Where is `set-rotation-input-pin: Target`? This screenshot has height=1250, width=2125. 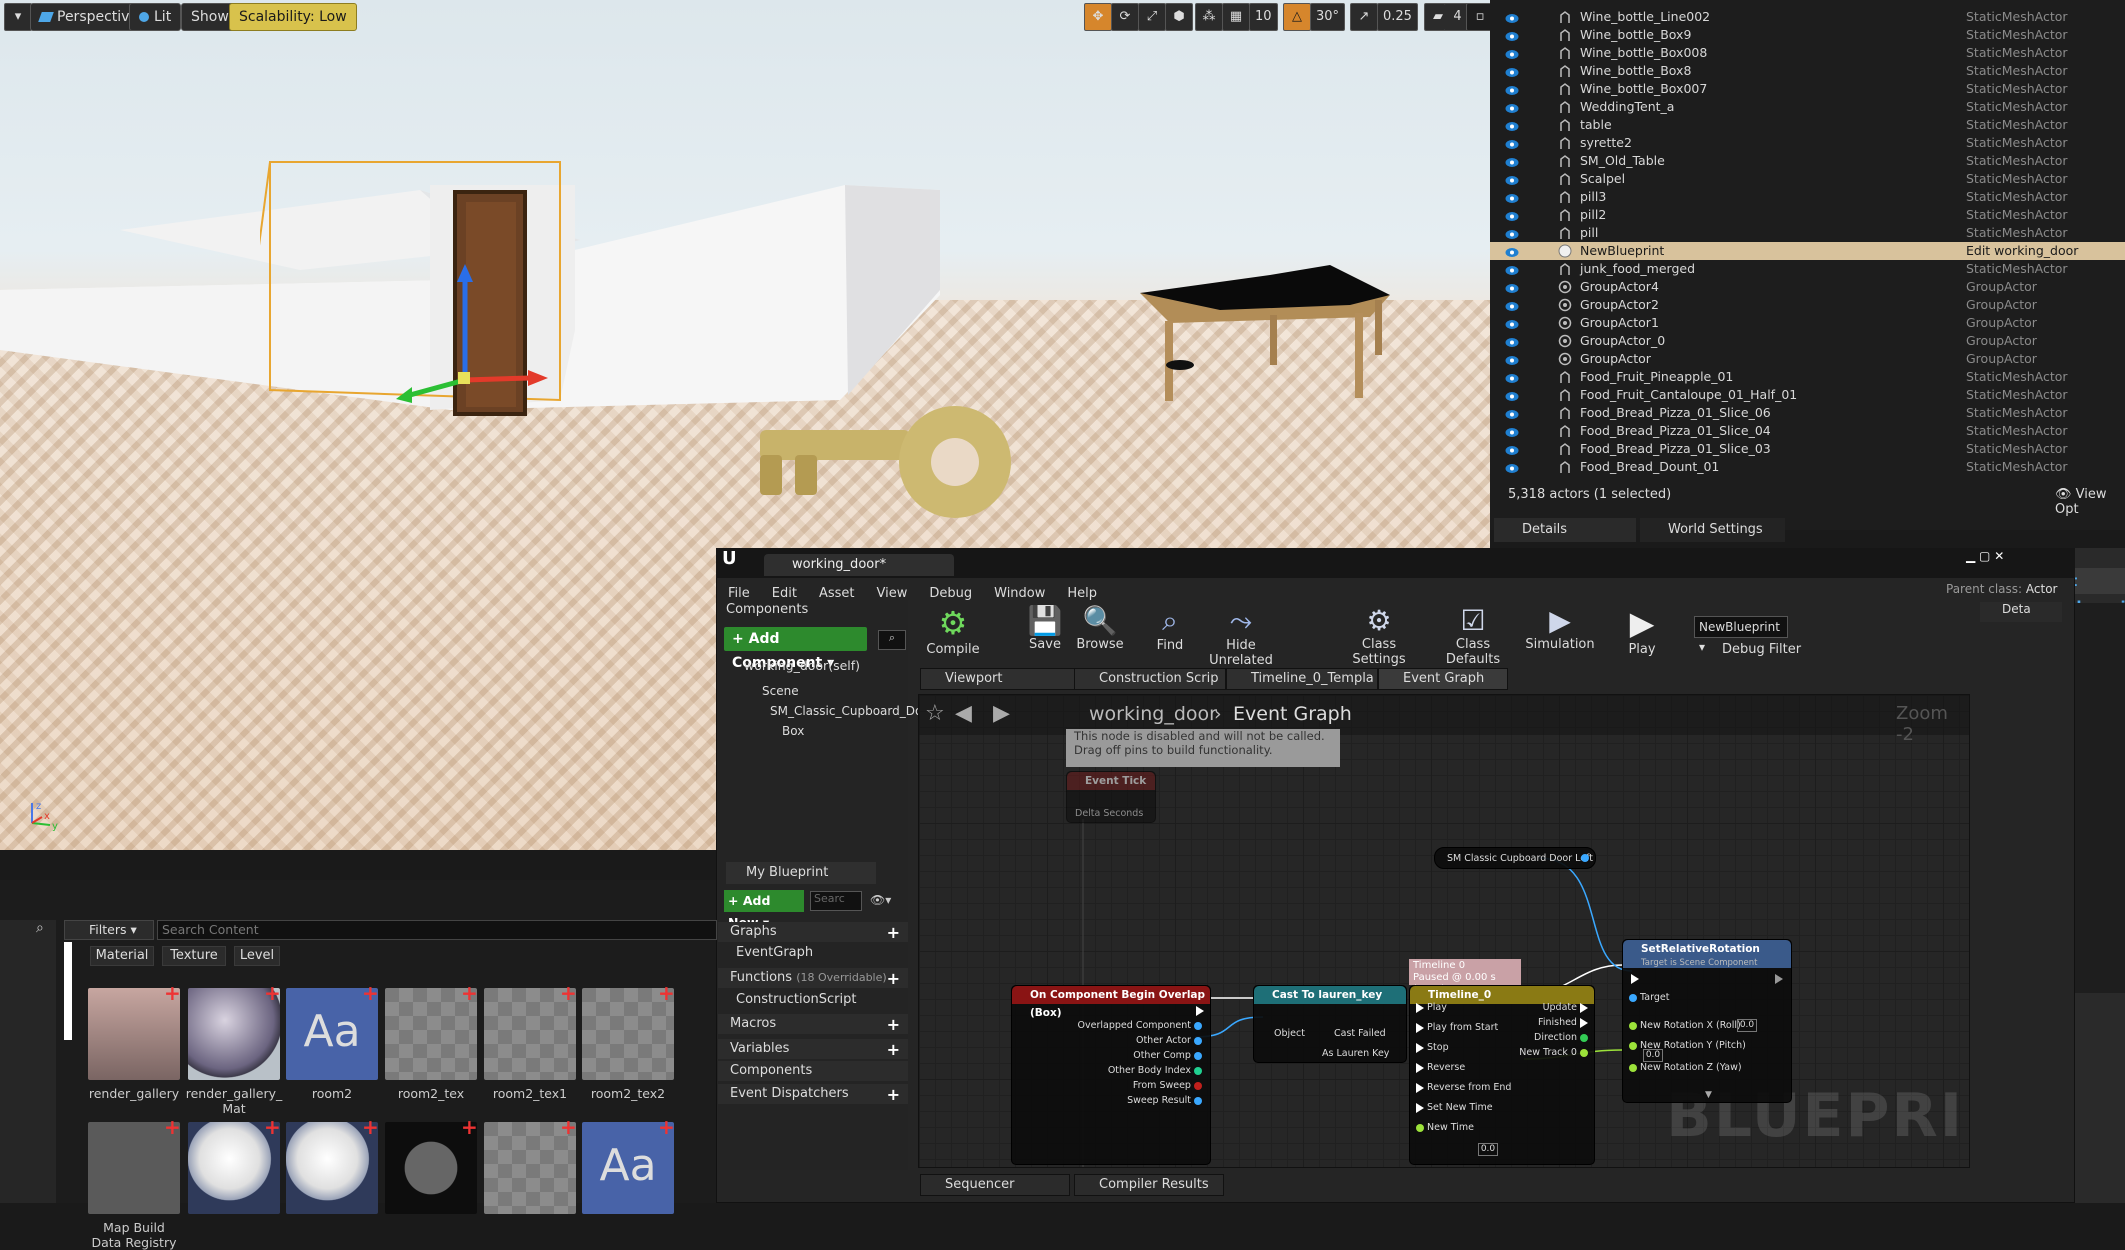 set-rotation-input-pin: Target is located at coordinates (1649, 997).